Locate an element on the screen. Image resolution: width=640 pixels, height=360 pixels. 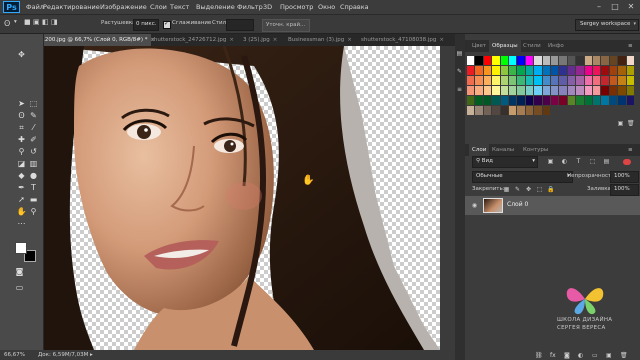
layers-menu-icon: ≡ is located at coordinates (630, 150).